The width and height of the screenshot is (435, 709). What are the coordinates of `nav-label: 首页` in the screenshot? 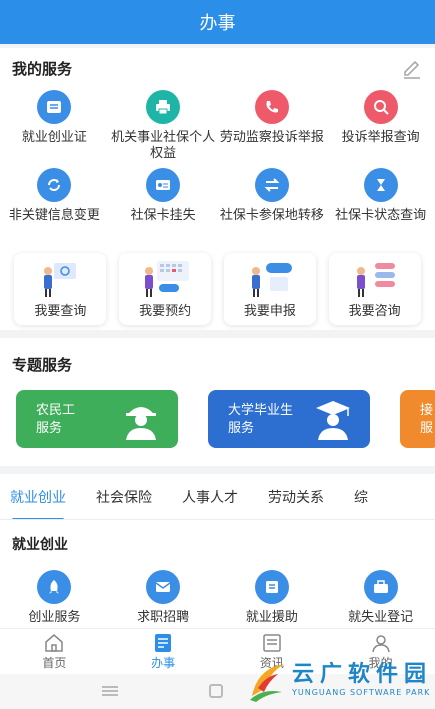 It's located at (54, 663).